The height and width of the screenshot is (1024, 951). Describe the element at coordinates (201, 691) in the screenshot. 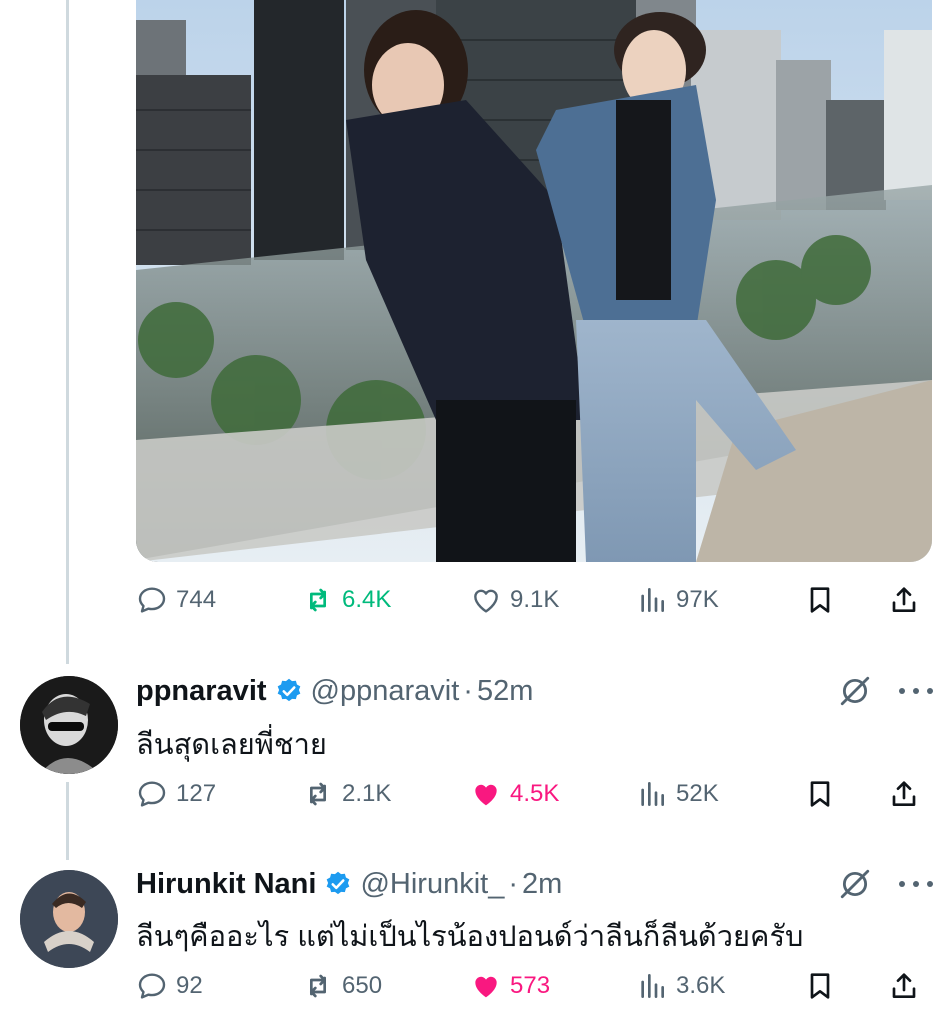

I see `display-name: ppnaravit` at that location.